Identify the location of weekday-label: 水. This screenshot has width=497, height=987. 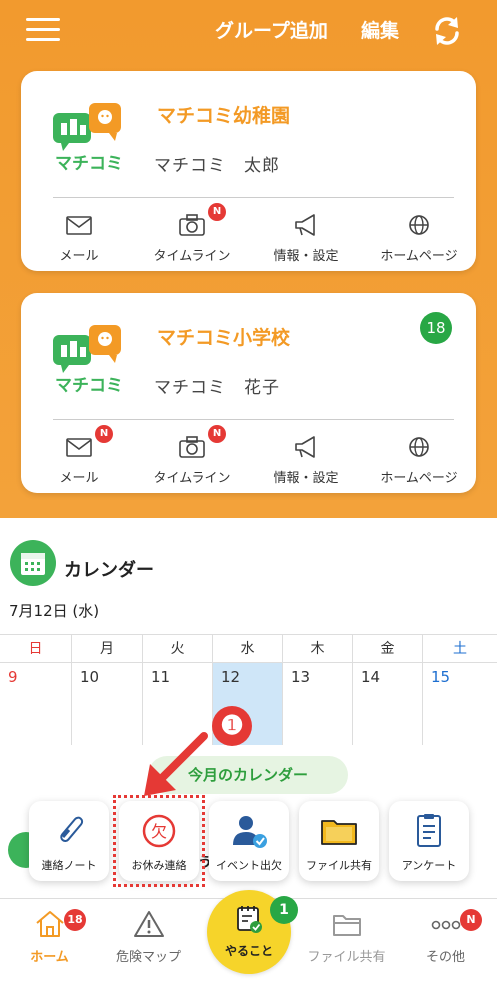
(247, 649).